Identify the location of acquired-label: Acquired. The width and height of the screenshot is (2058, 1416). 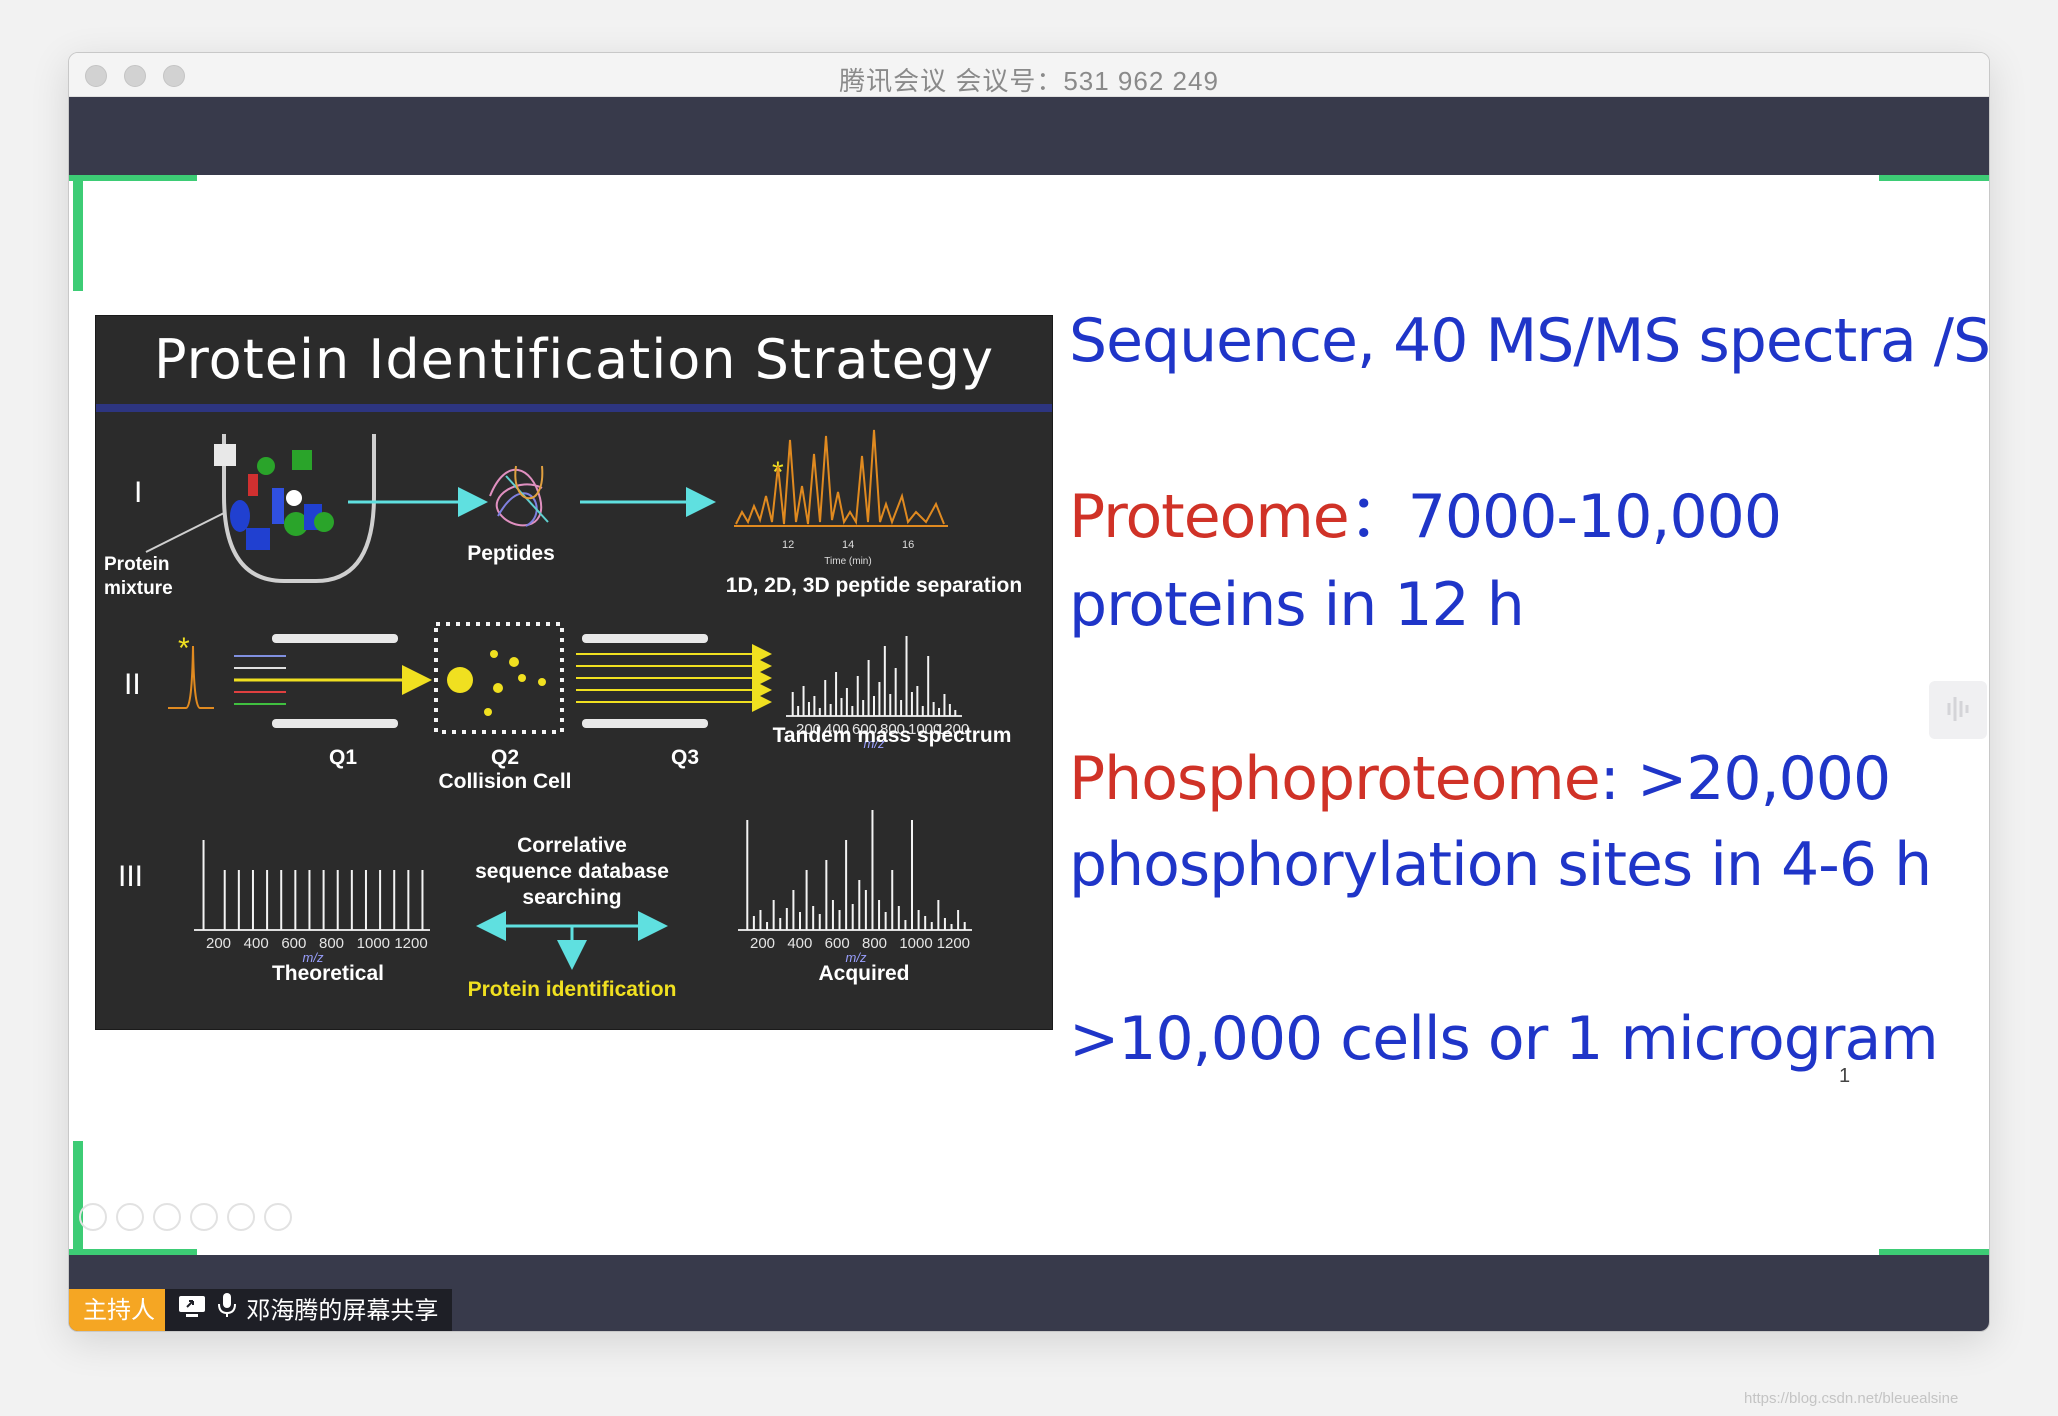
(863, 973).